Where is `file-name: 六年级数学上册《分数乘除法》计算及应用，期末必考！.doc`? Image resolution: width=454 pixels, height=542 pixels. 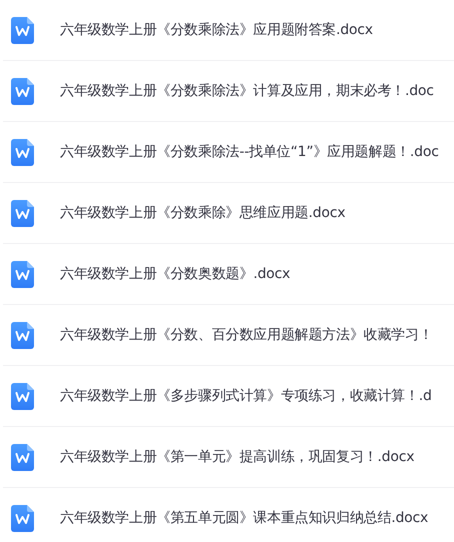 file-name: 六年级数学上册《分数乘除法》计算及应用，期末必考！.doc is located at coordinates (247, 91).